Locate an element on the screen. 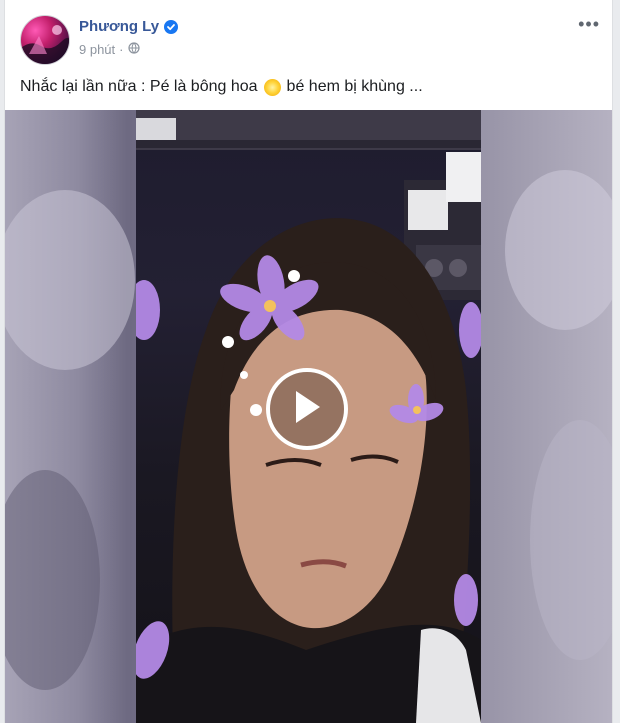 Image resolution: width=620 pixels, height=723 pixels. post-meta: 9 phút · is located at coordinates (109, 49).